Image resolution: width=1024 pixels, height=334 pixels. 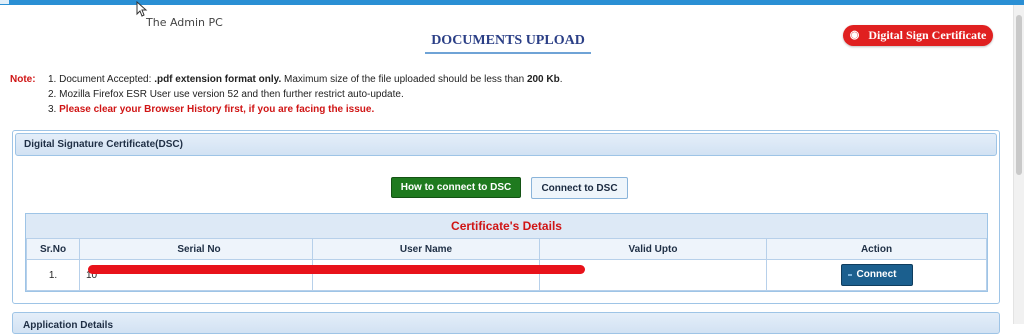 What do you see at coordinates (1019, 95) in the screenshot?
I see `scrollbar-thumb` at bounding box center [1019, 95].